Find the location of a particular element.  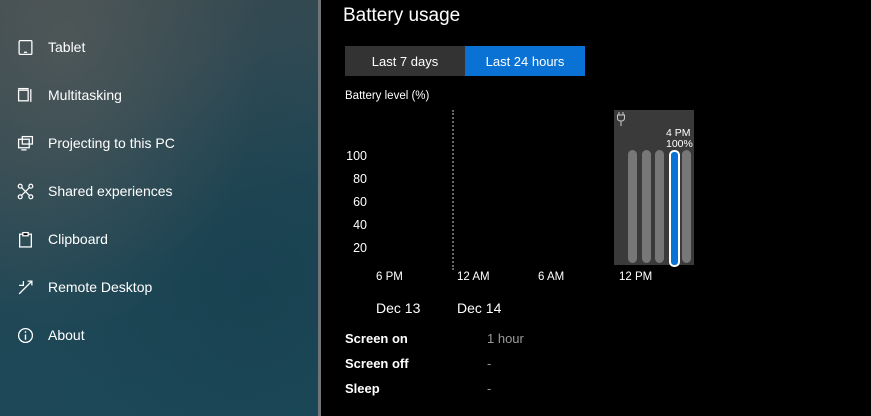

stat-label-screen-on: Screen on is located at coordinates (376, 338).